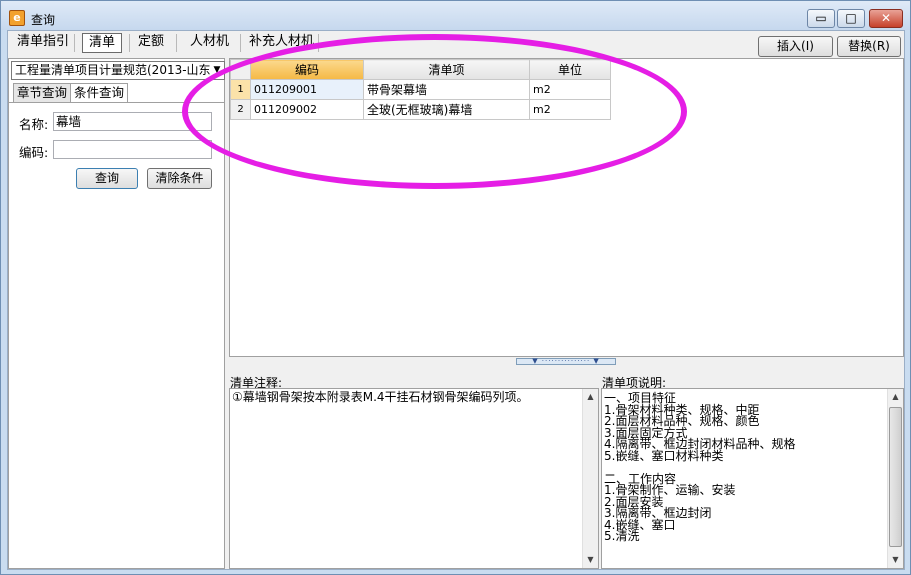 The width and height of the screenshot is (911, 575). What do you see at coordinates (240, 89) in the screenshot?
I see `row-number: 1` at bounding box center [240, 89].